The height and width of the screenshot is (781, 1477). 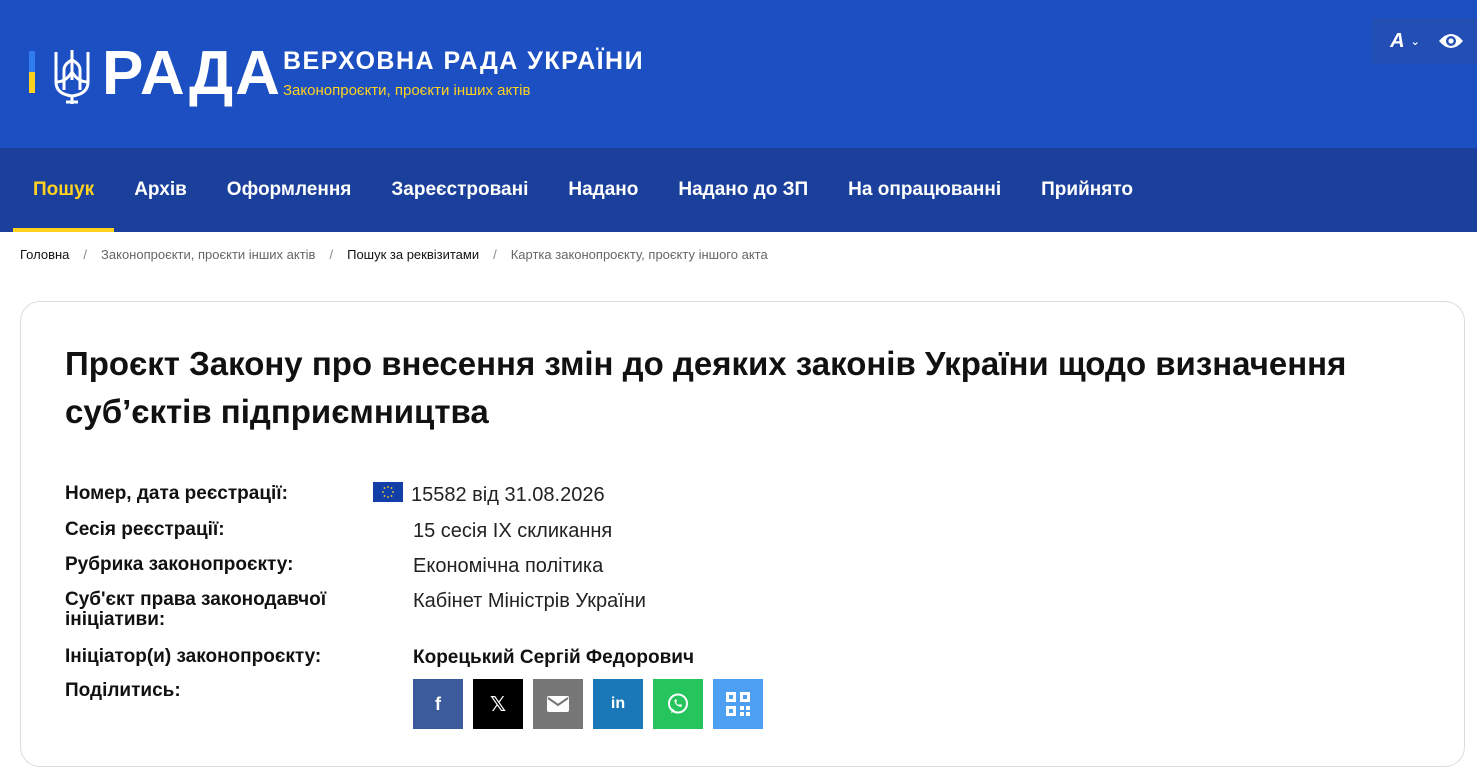 I want to click on flag-stripe, so click(x=32, y=72).